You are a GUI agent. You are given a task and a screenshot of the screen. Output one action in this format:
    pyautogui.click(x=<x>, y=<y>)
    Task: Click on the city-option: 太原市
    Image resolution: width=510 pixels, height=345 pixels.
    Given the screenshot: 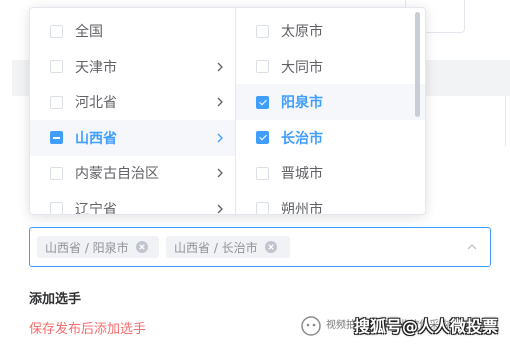 What is the action you would take?
    pyautogui.click(x=330, y=31)
    